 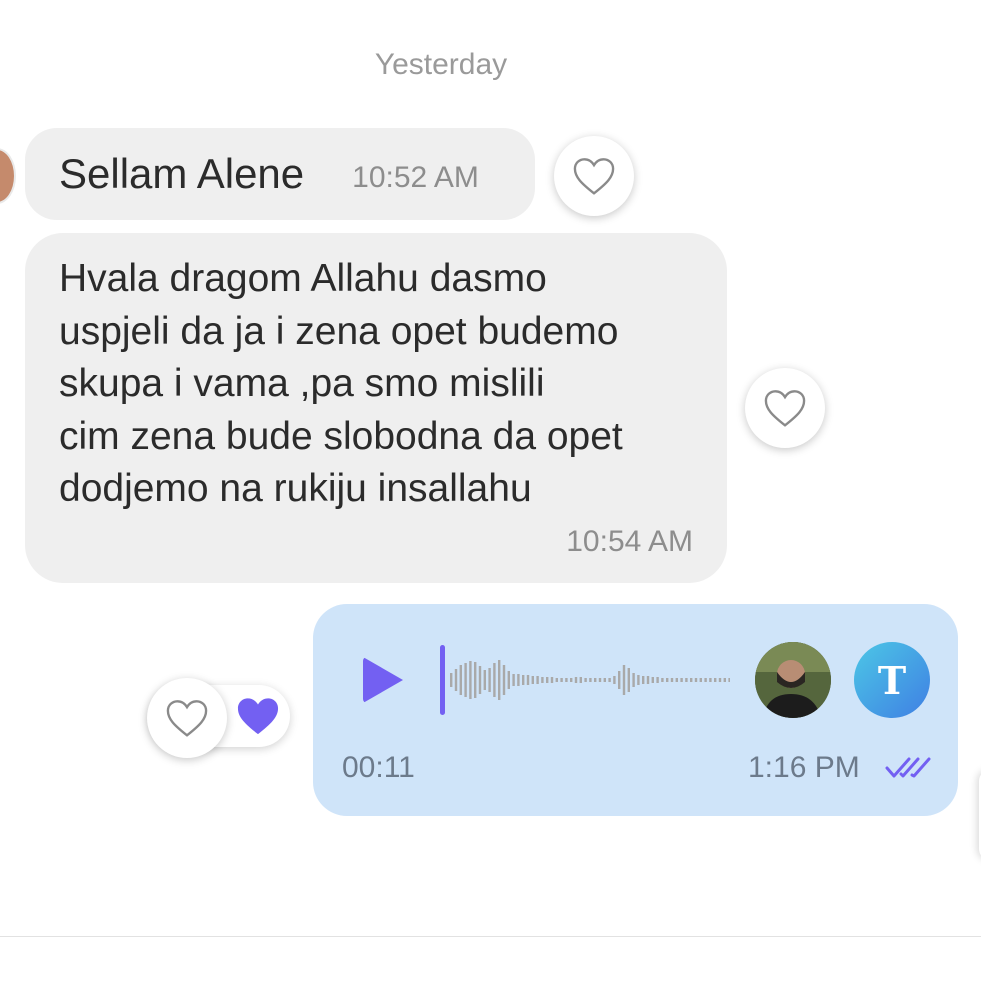 I want to click on date-separator: Yesterday, so click(x=441, y=64).